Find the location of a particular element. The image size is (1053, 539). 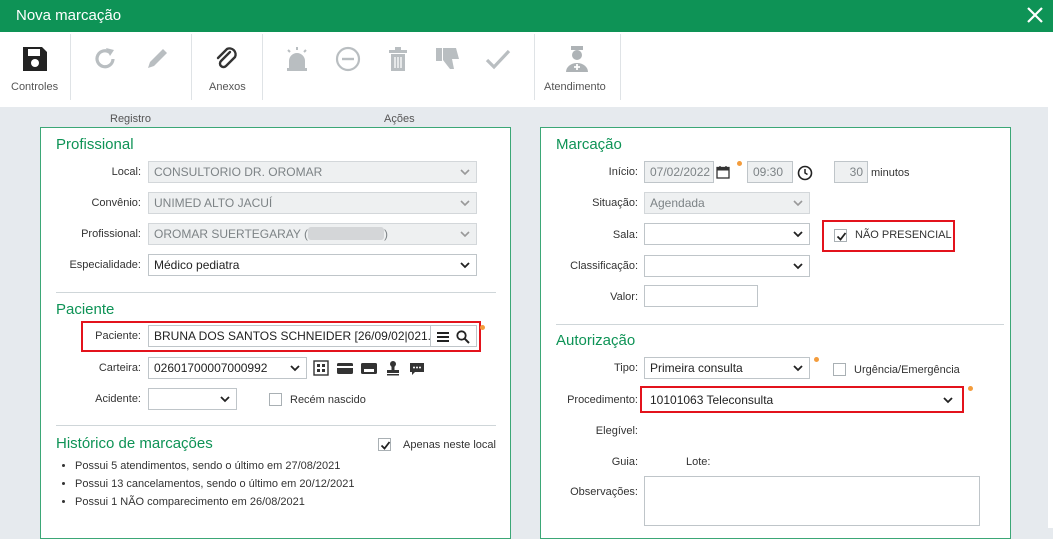

controles-label: Controles is located at coordinates (35, 87).